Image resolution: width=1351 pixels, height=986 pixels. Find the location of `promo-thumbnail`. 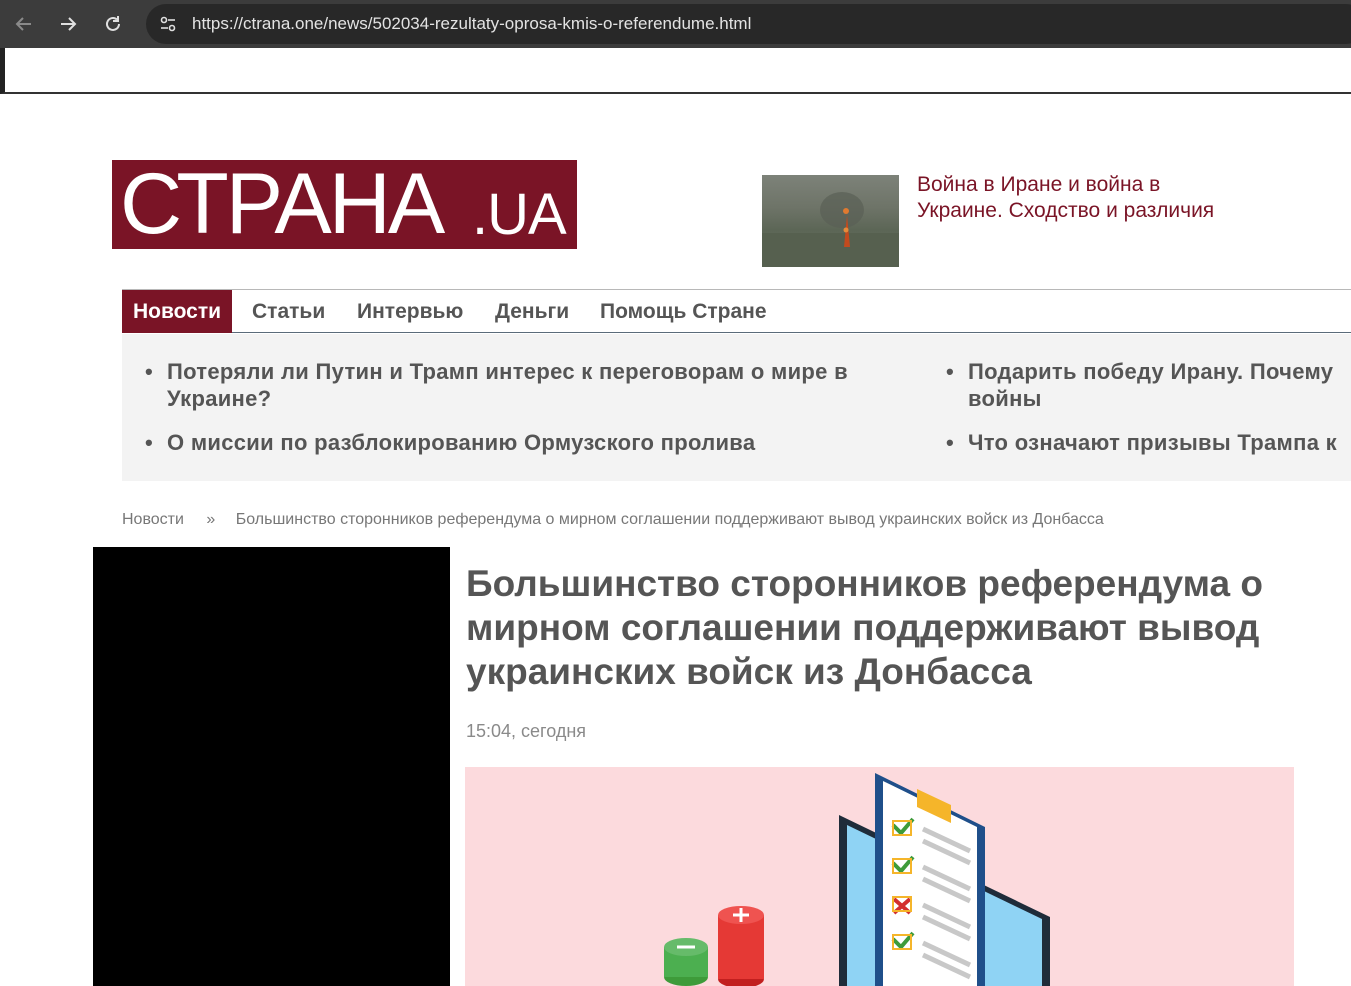

promo-thumbnail is located at coordinates (830, 221).